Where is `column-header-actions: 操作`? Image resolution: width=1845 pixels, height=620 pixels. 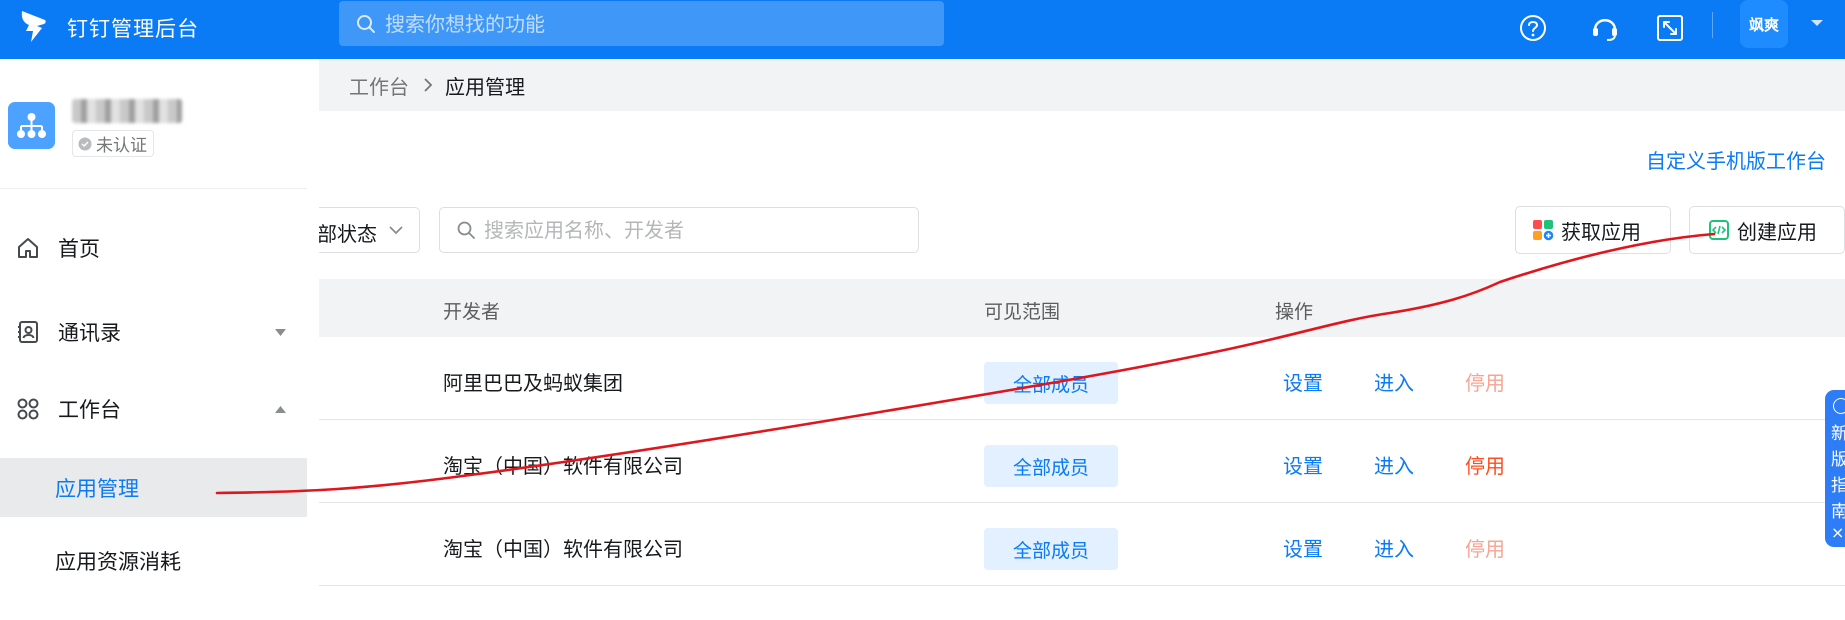 column-header-actions: 操作 is located at coordinates (1294, 312).